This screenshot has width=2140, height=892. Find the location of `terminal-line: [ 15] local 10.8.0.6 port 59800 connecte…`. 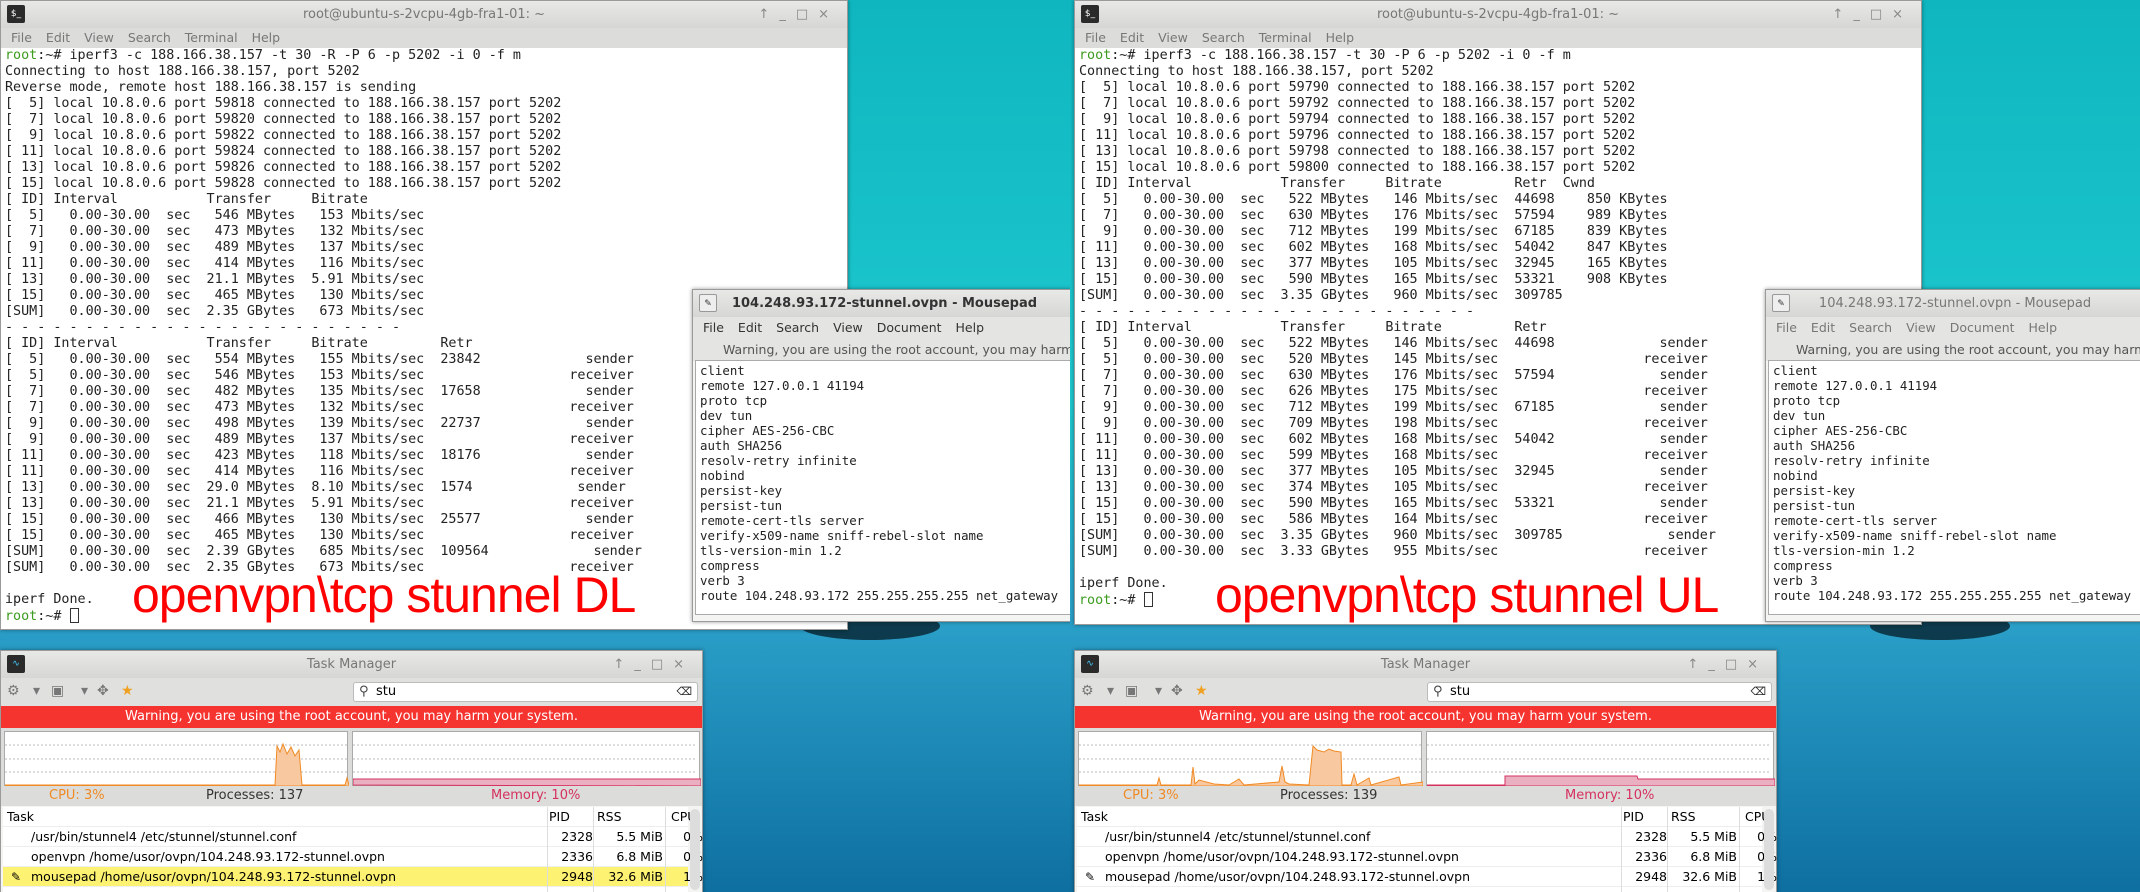

terminal-line: [ 15] local 10.8.0.6 port 59800 connecte… is located at coordinates (1357, 167).